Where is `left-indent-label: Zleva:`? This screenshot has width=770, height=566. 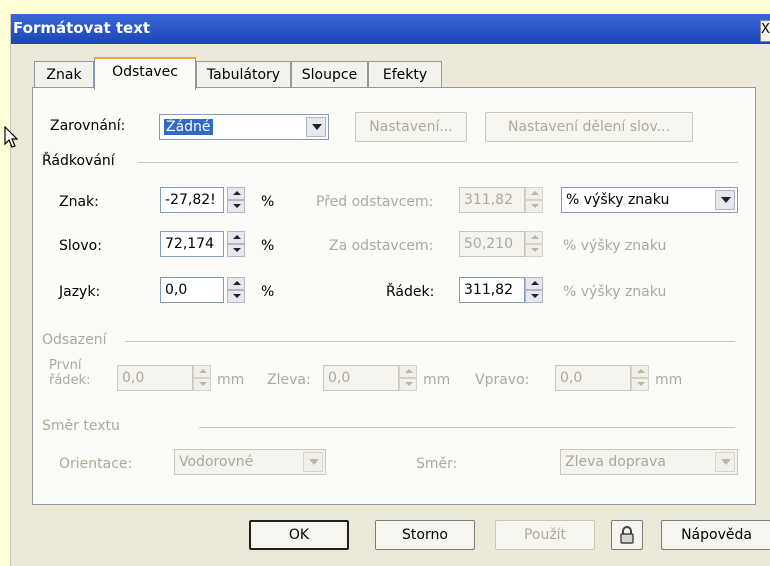
left-indent-label: Zleva: is located at coordinates (289, 380).